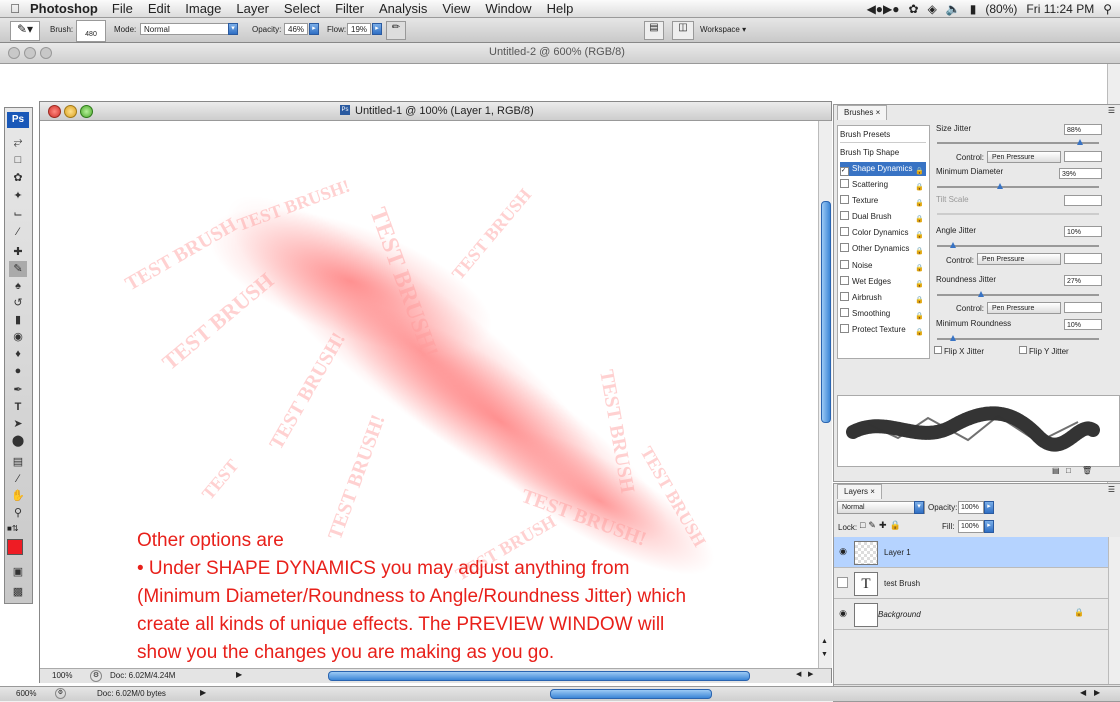  I want to click on stamp-tool-icon: ♠, so click(18, 286).